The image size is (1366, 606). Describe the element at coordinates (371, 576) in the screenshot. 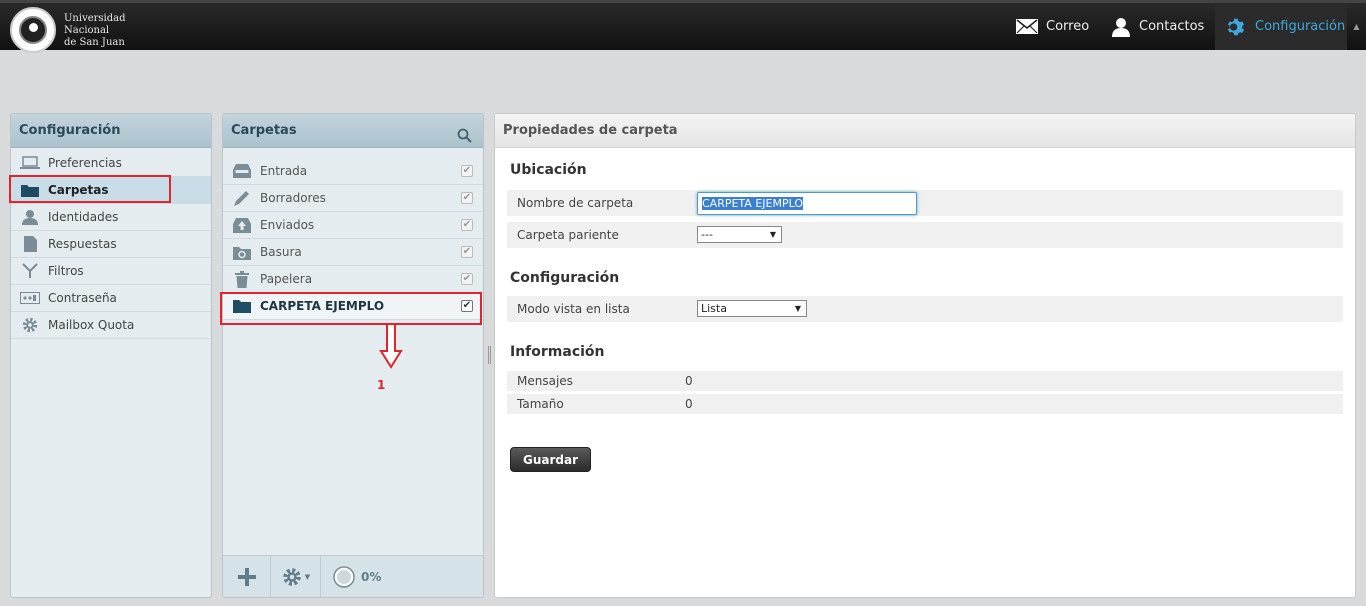

I see `quota-value: 0%` at that location.